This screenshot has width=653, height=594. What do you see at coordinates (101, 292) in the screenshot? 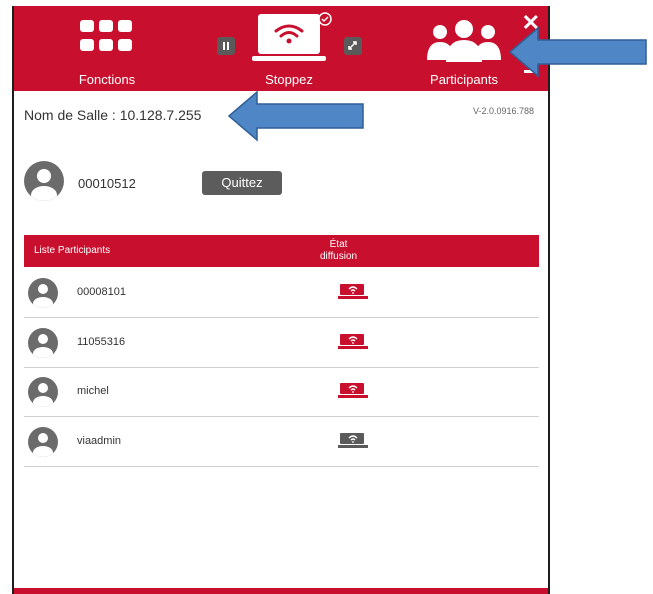
I see `participant-name: 00008101` at bounding box center [101, 292].